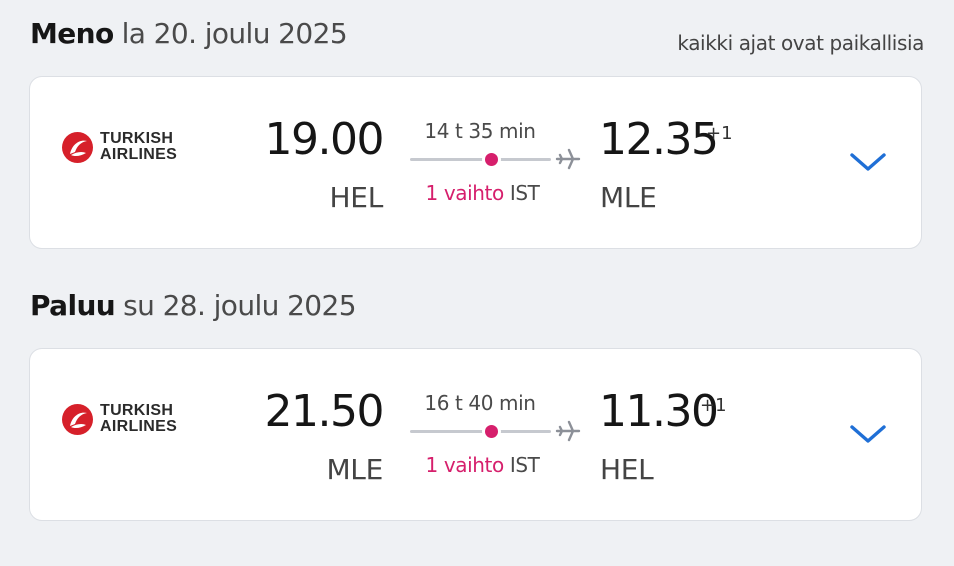 This screenshot has height=566, width=954. Describe the element at coordinates (480, 403) in the screenshot. I see `flight-duration: 16 t 40 min` at that location.